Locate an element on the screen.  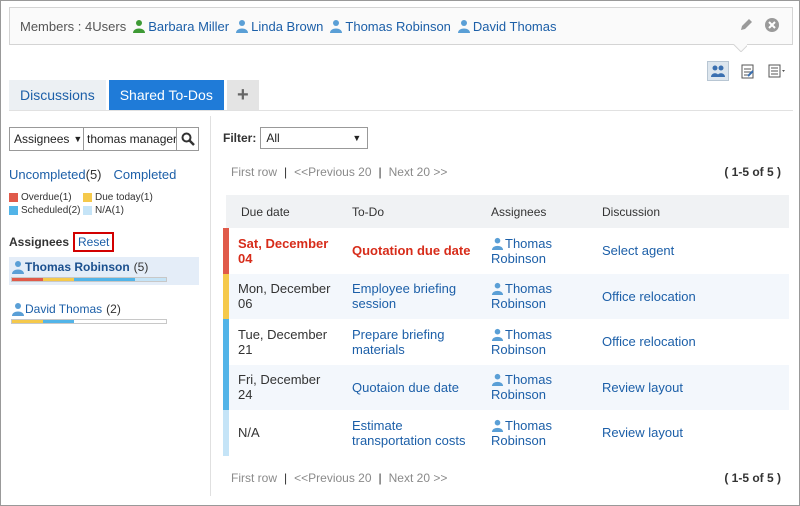
add-tab-button: + is located at coordinates (242, 95).